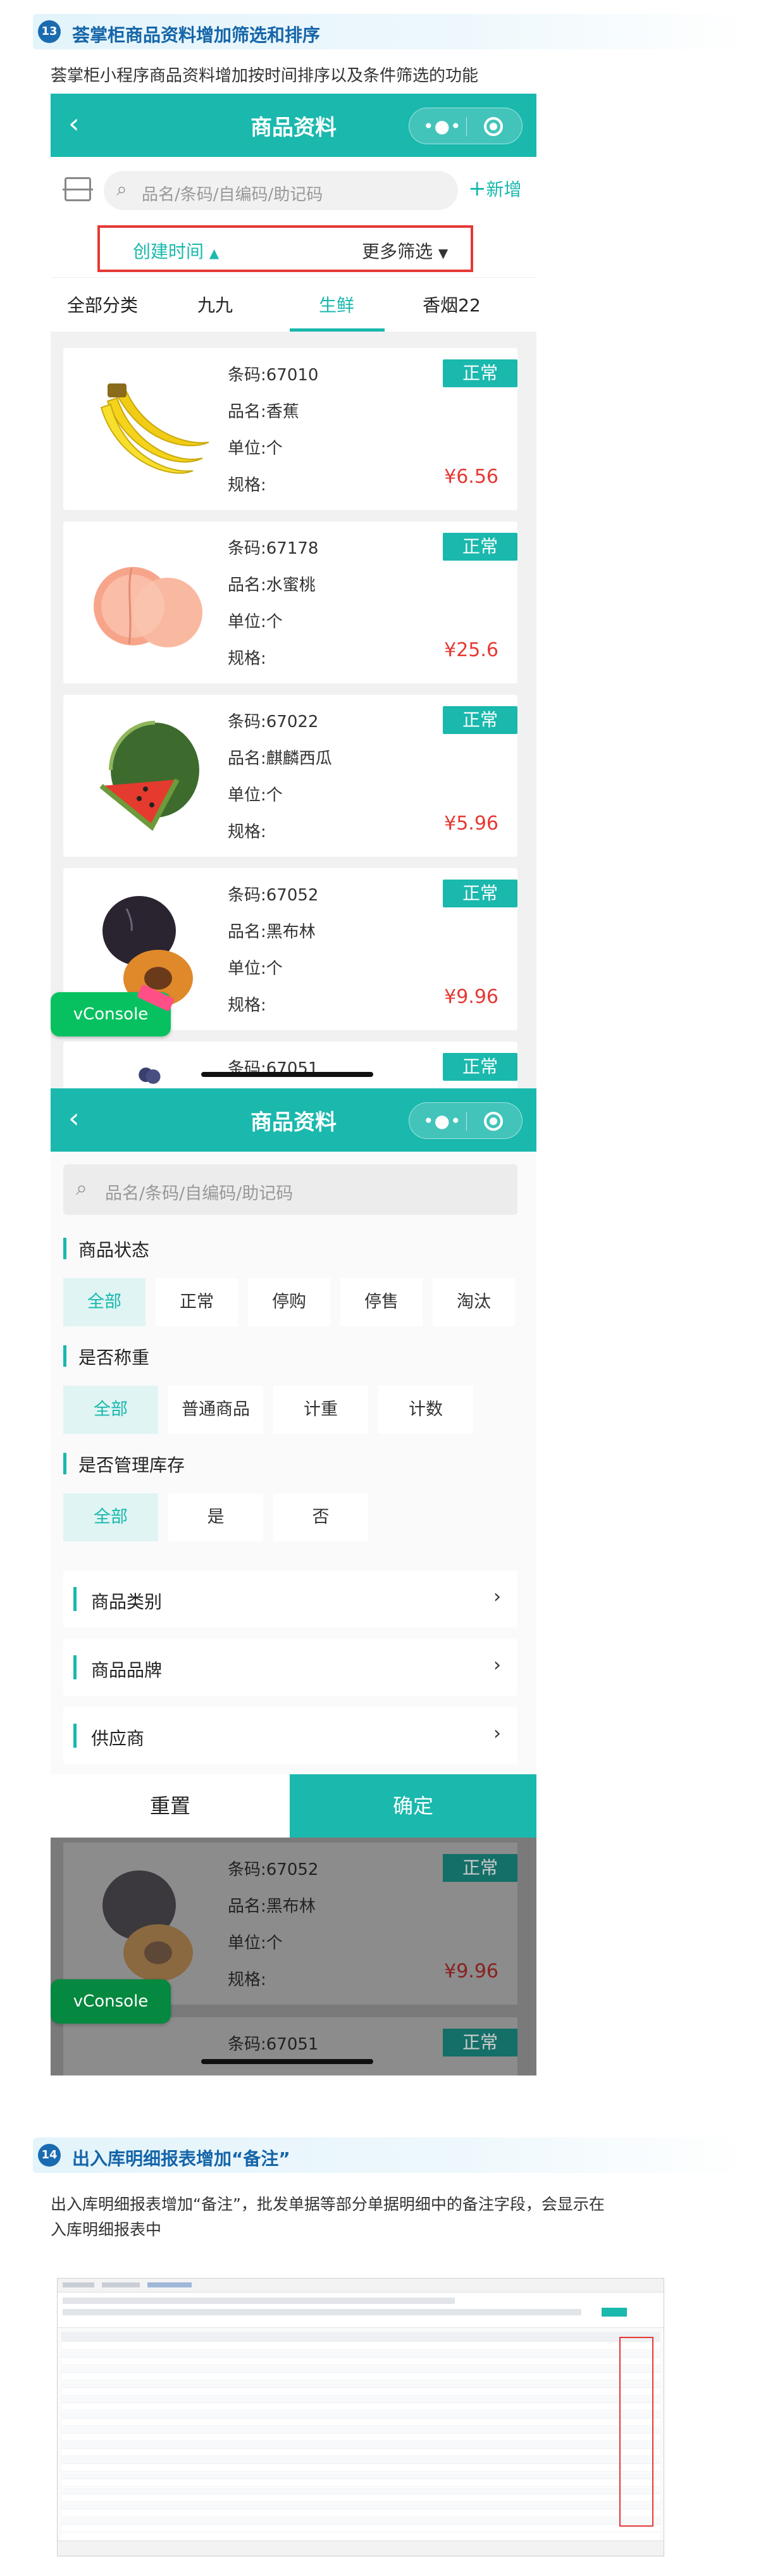 The height and width of the screenshot is (2576, 761). I want to click on table-footer, so click(361, 2548).